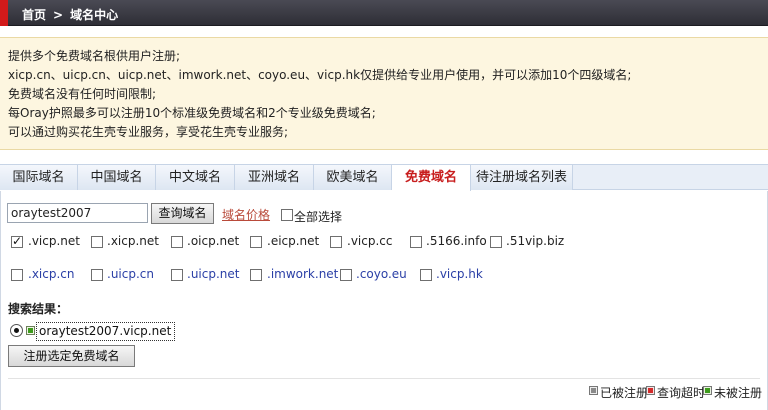 The height and width of the screenshot is (410, 768). I want to click on suffix-checkbox-5166-info, so click(416, 242).